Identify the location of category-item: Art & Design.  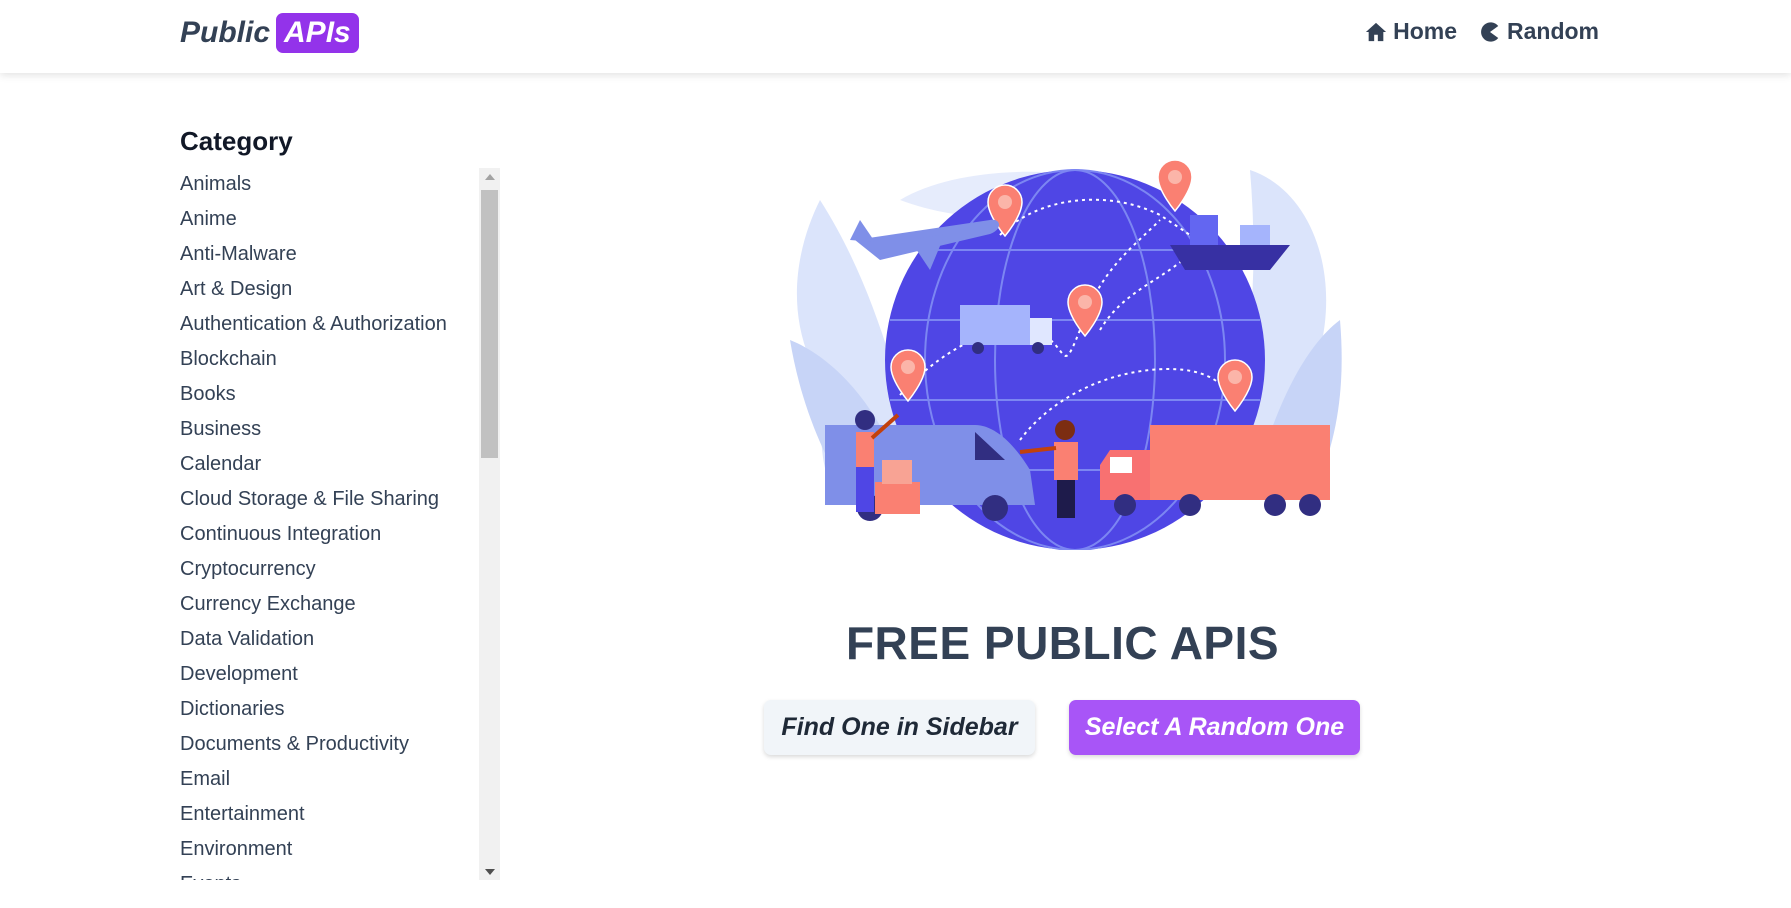
(328, 290).